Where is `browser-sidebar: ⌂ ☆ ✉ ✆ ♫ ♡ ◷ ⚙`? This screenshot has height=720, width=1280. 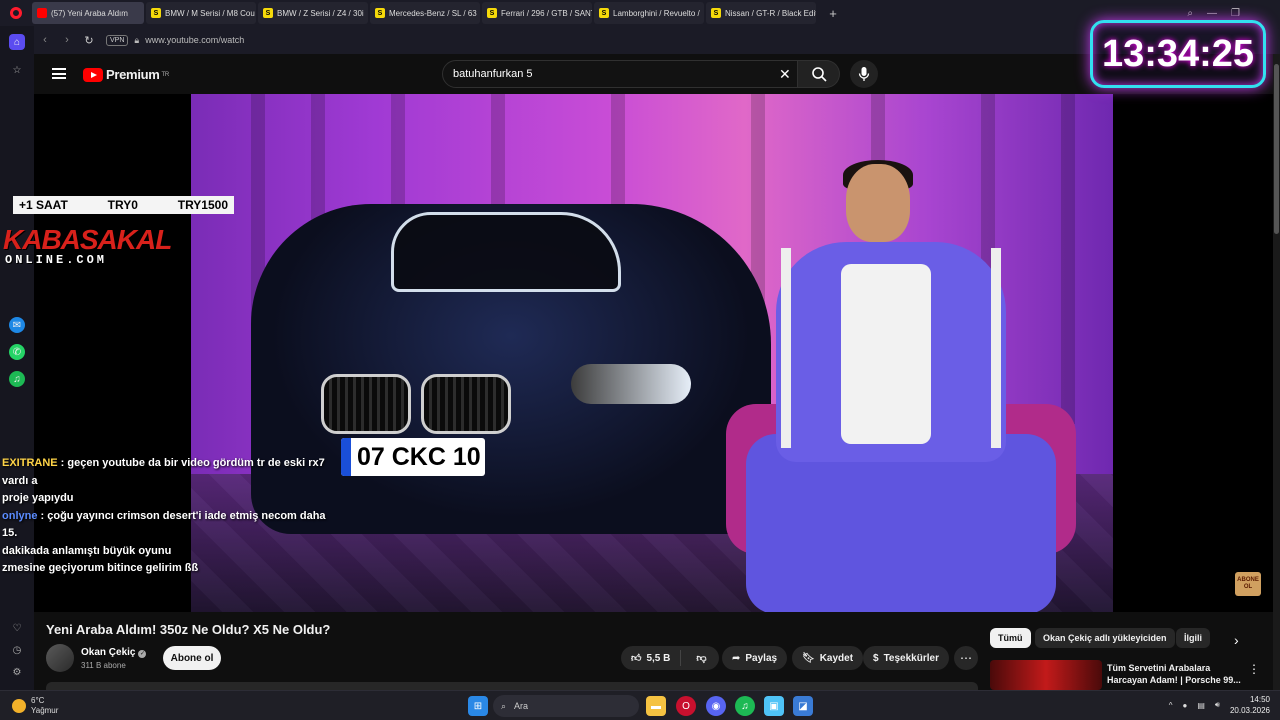 browser-sidebar: ⌂ ☆ ✉ ✆ ♫ ♡ ◷ ⚙ is located at coordinates (17, 358).